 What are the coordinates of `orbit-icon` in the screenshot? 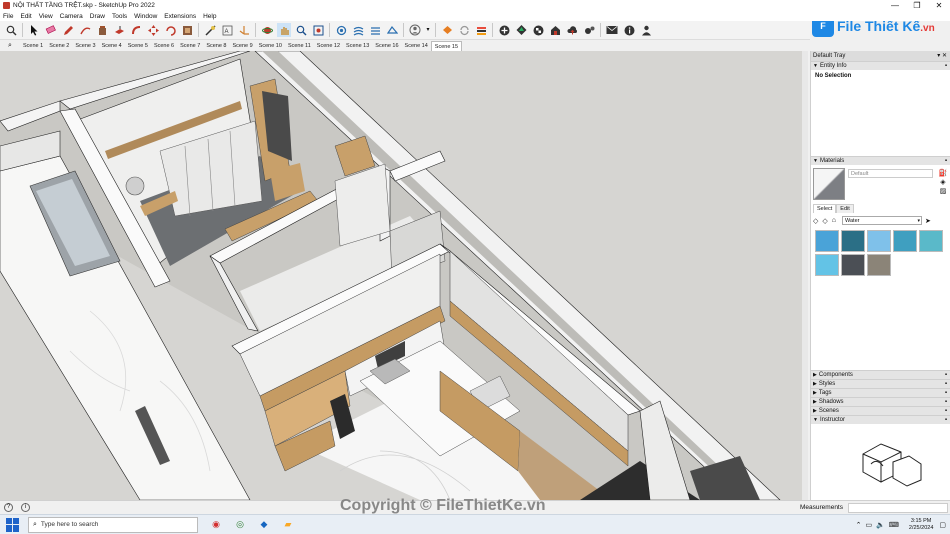 It's located at (267, 30).